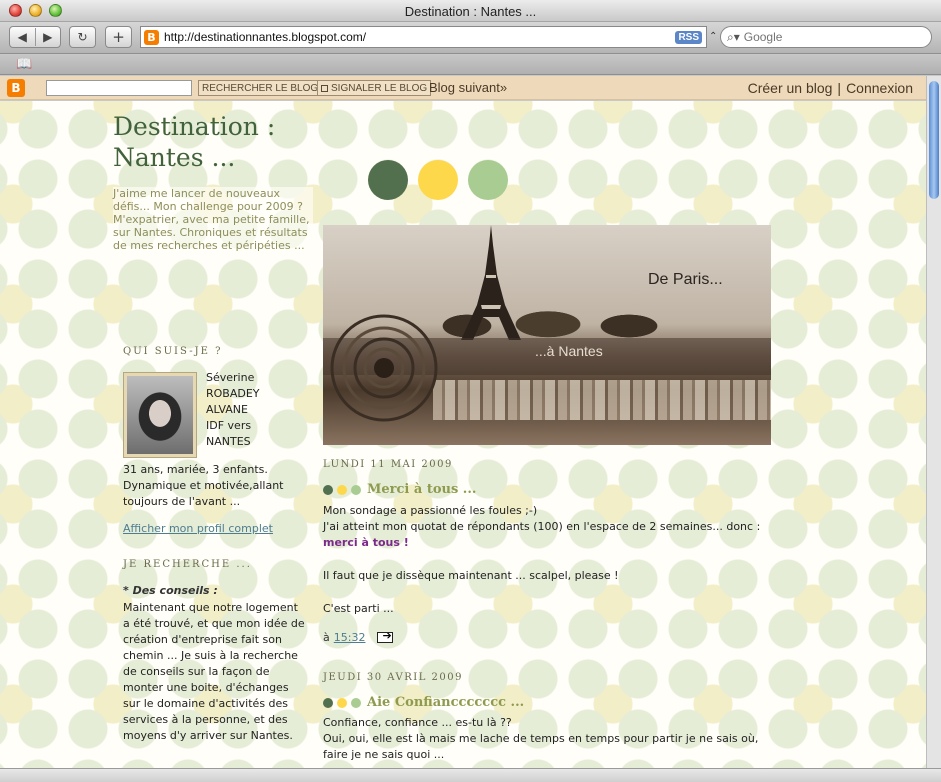 The height and width of the screenshot is (782, 941). Describe the element at coordinates (388, 464) in the screenshot. I see `post-date: LUNDI 11 MAI 2009` at that location.